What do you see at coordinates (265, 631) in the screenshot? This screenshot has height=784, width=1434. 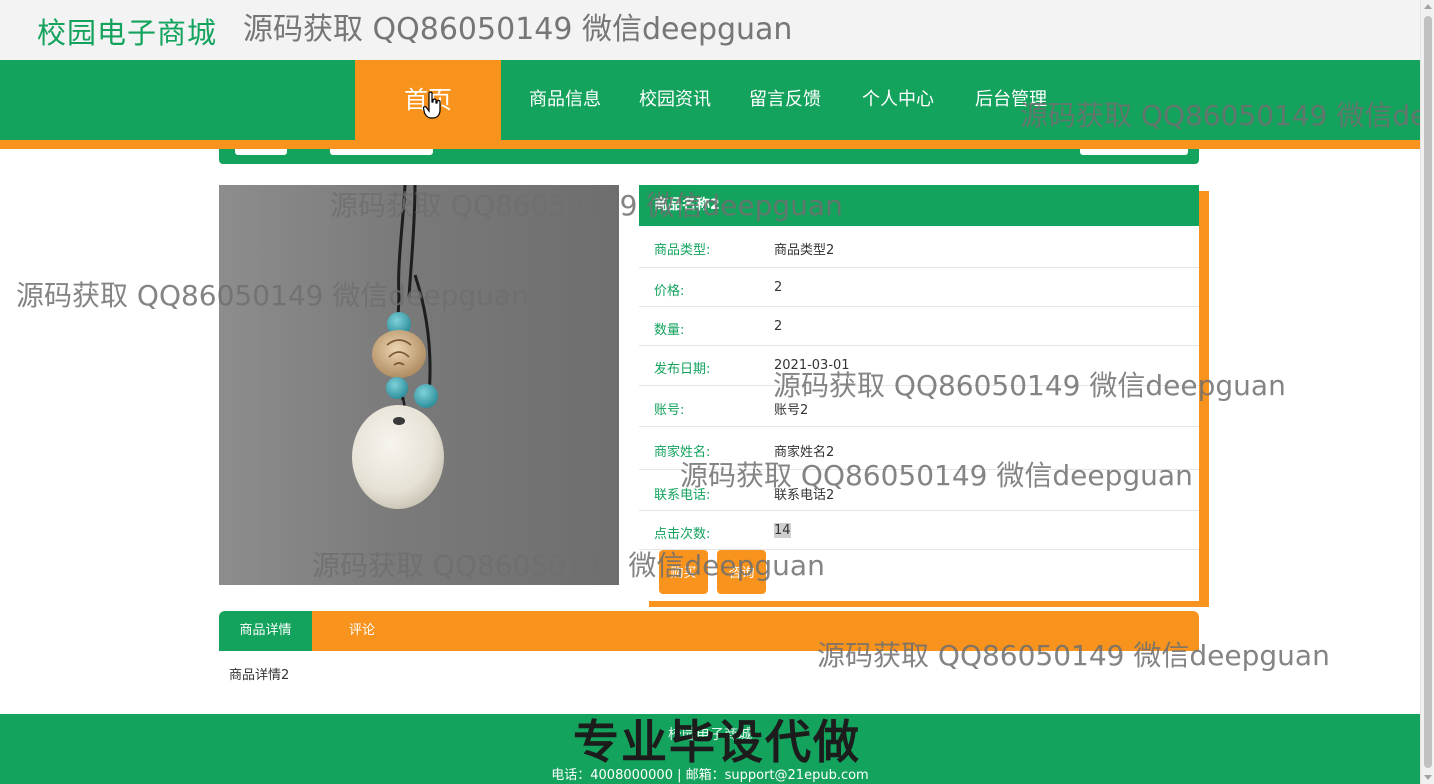 I see `tab-product-details: 商品详情` at bounding box center [265, 631].